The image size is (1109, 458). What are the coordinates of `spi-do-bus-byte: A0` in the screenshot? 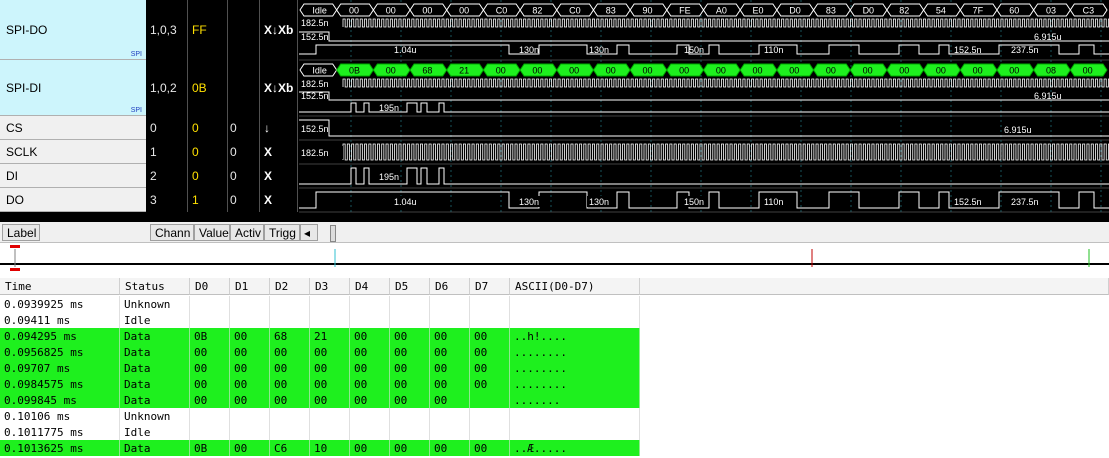 It's located at (721, 11).